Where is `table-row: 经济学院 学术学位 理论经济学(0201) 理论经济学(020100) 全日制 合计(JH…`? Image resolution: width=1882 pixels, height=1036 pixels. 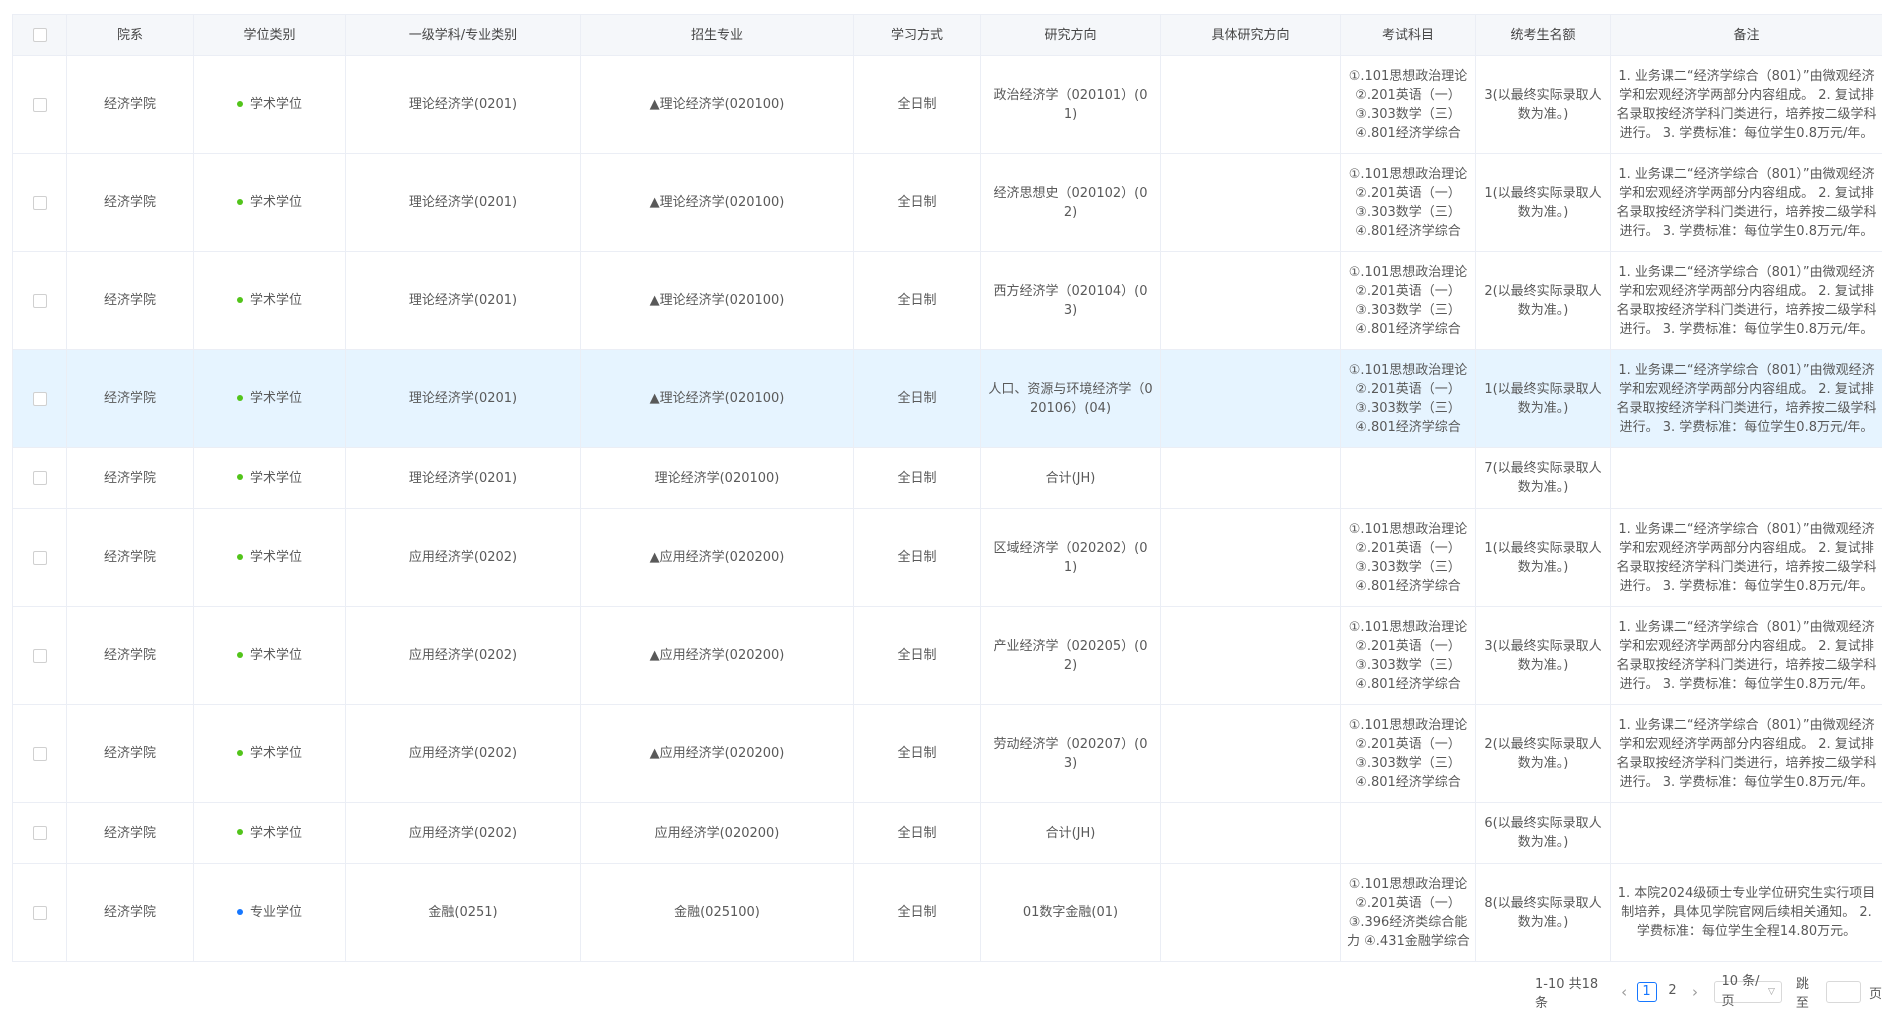 table-row: 经济学院 学术学位 理论经济学(0201) 理论经济学(020100) 全日制 合计(JH… is located at coordinates (947, 478).